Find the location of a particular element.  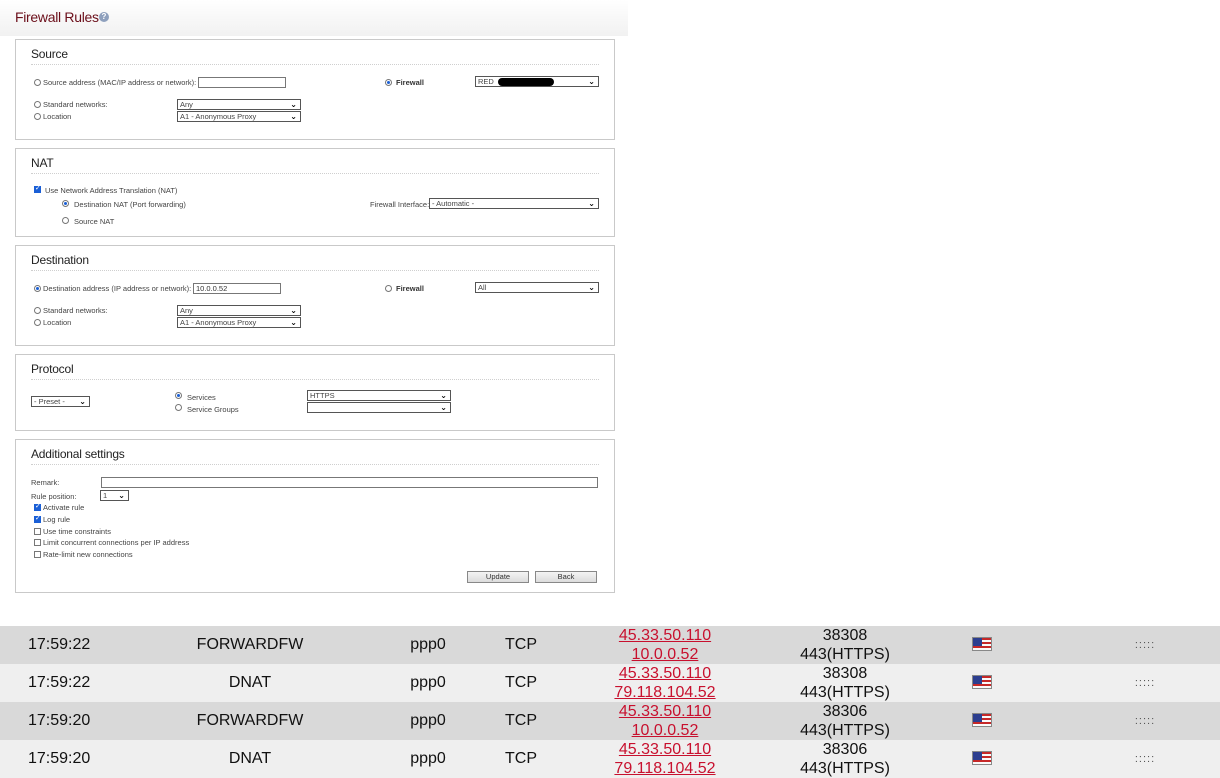

snat-radio is located at coordinates (65, 220).